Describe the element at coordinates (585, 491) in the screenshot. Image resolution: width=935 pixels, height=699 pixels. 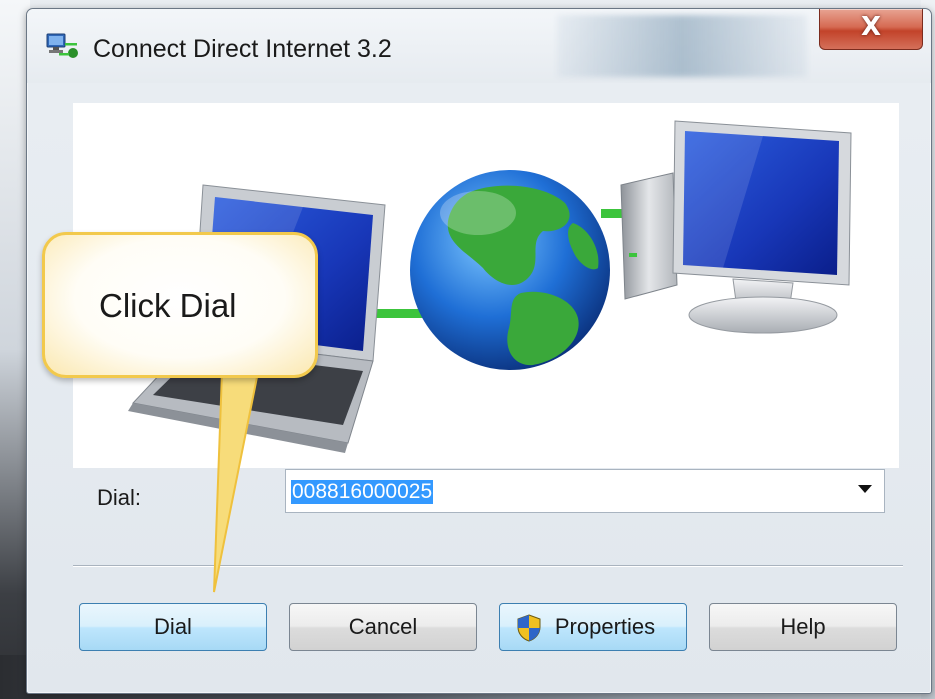
I see `dial-number-combobox: 008816000025` at that location.